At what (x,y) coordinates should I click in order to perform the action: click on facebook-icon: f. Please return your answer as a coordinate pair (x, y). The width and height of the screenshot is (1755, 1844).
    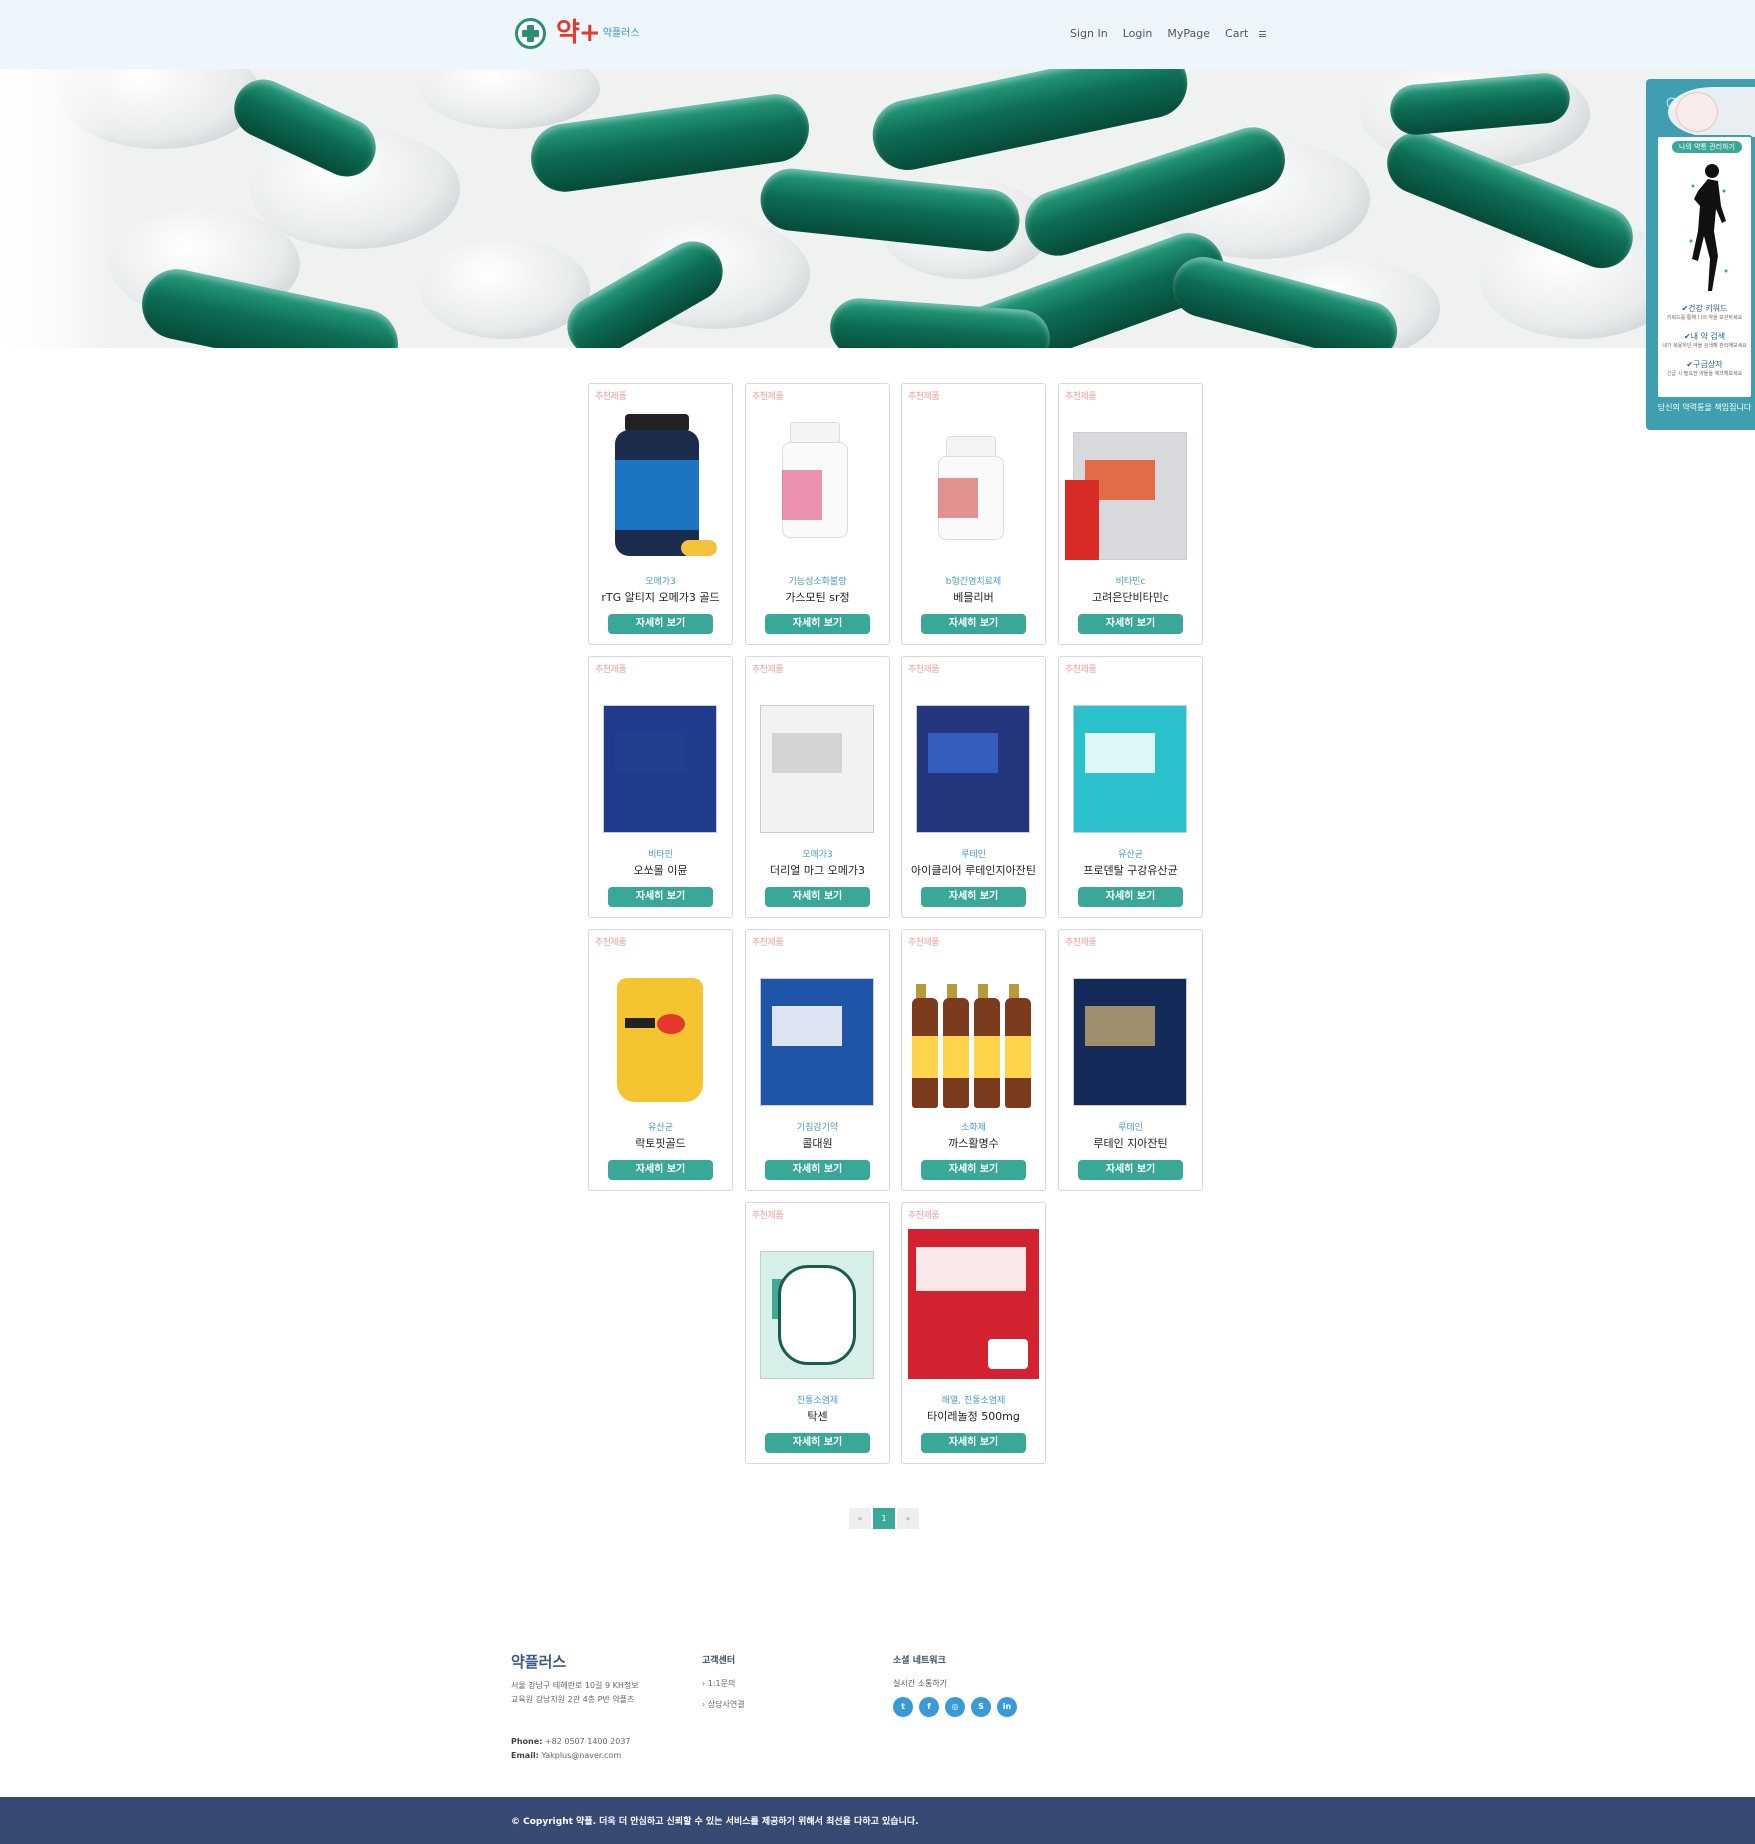
    Looking at the image, I should click on (929, 1707).